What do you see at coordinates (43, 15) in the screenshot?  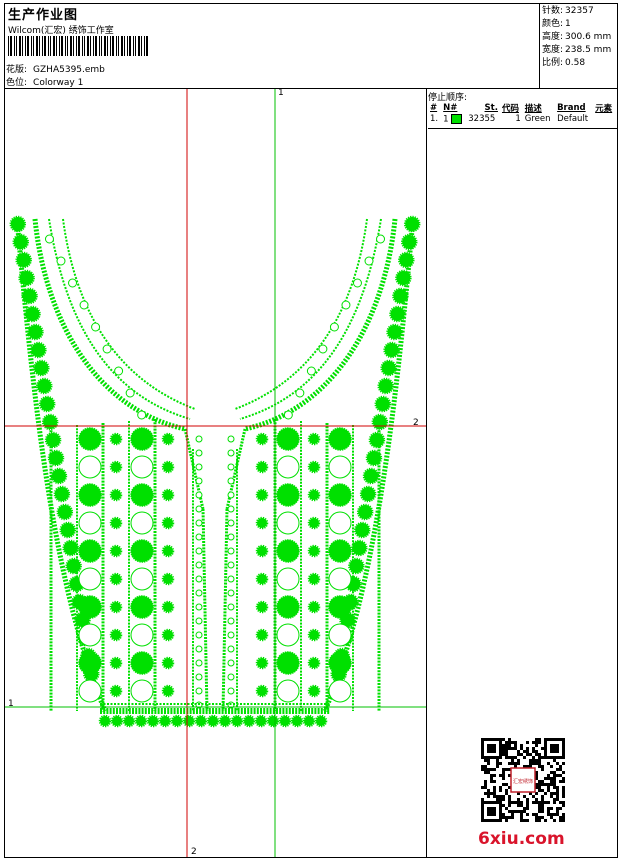 I see `page-title: 生产作业图` at bounding box center [43, 15].